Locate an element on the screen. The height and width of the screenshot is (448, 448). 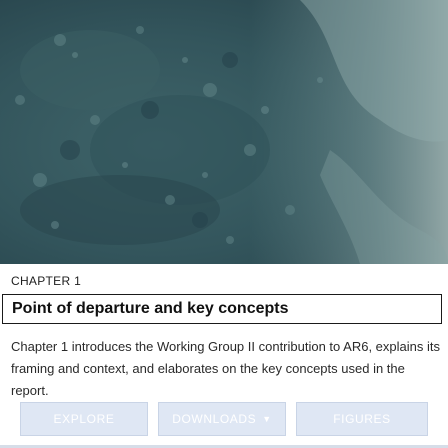
chapter-title: Point of departure and key concepts is located at coordinates (150, 308).